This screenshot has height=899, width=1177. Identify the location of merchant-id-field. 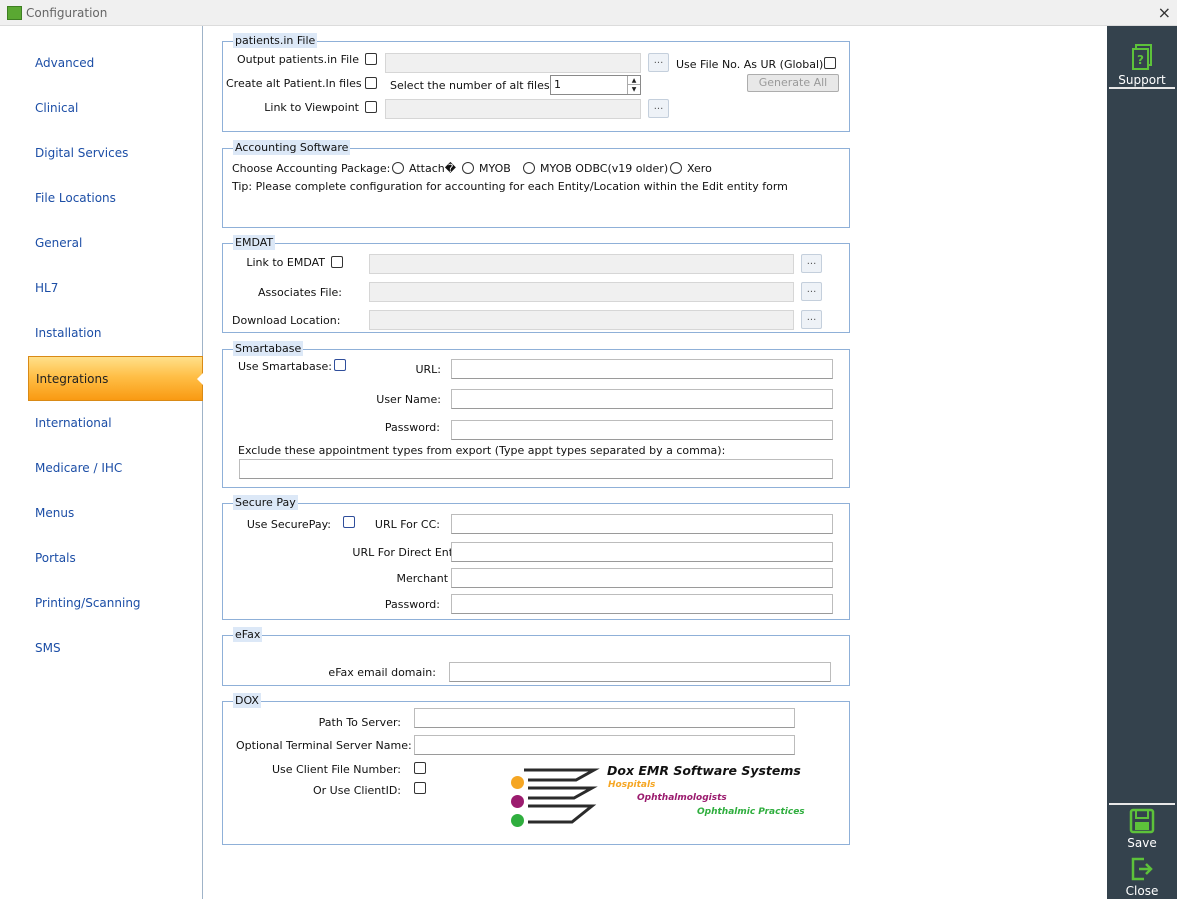
(642, 578).